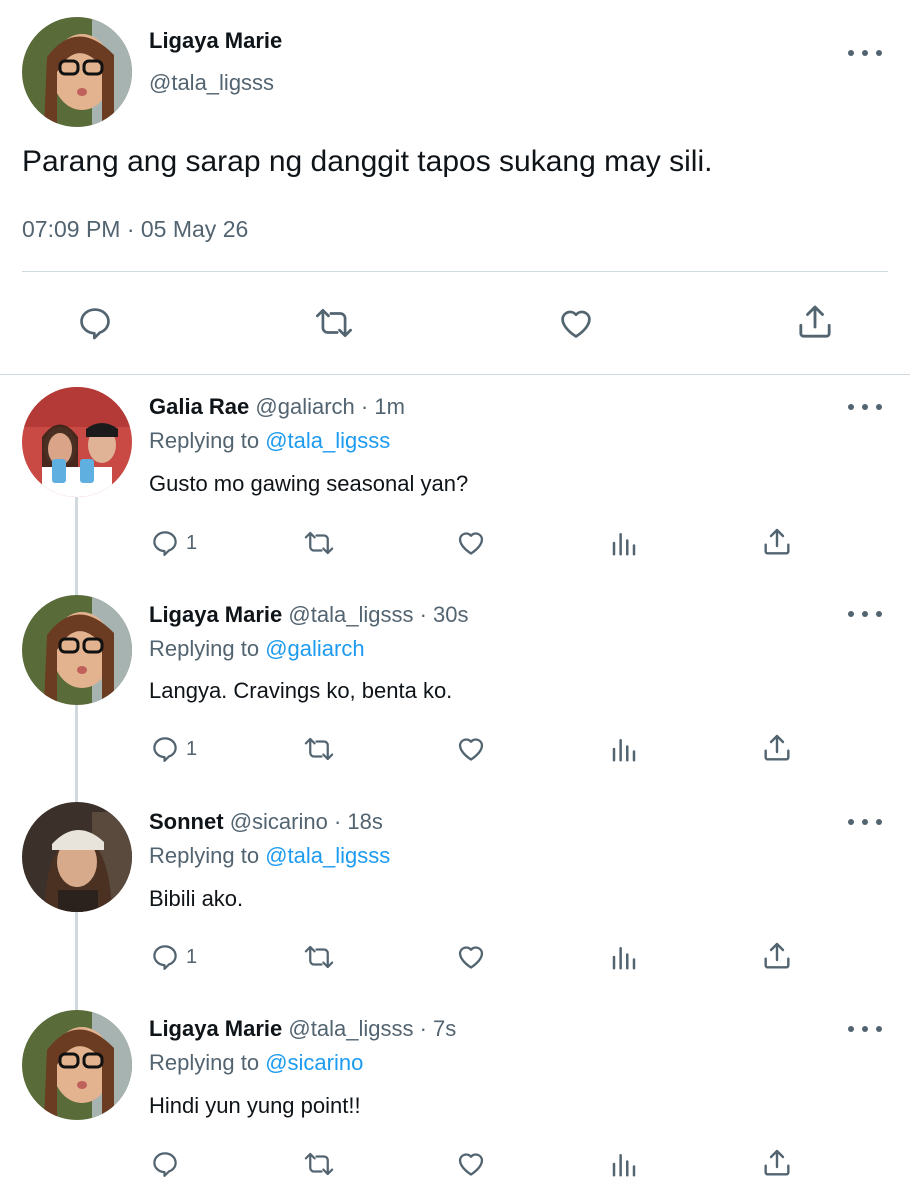 The width and height of the screenshot is (910, 1200). Describe the element at coordinates (372, 1028) in the screenshot. I see `author-handle-time: @tala_ligsss · 7s` at that location.